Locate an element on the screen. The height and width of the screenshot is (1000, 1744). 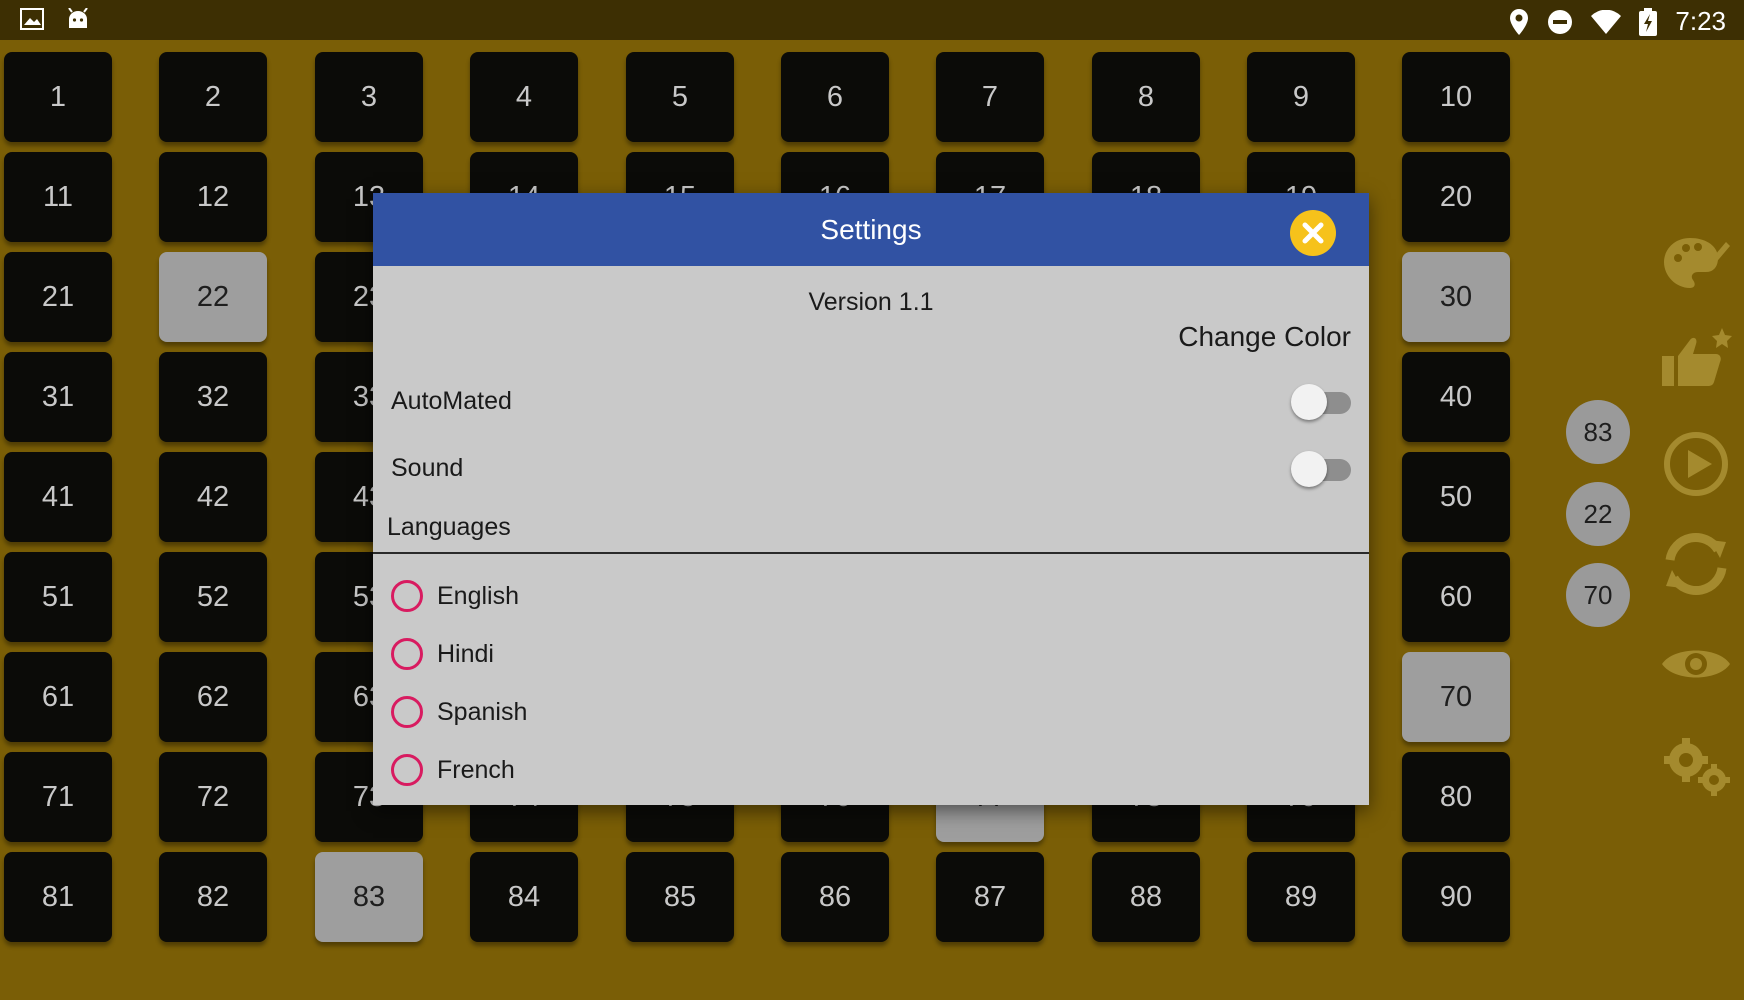
board-cell-12: 12 is located at coordinates (213, 197).